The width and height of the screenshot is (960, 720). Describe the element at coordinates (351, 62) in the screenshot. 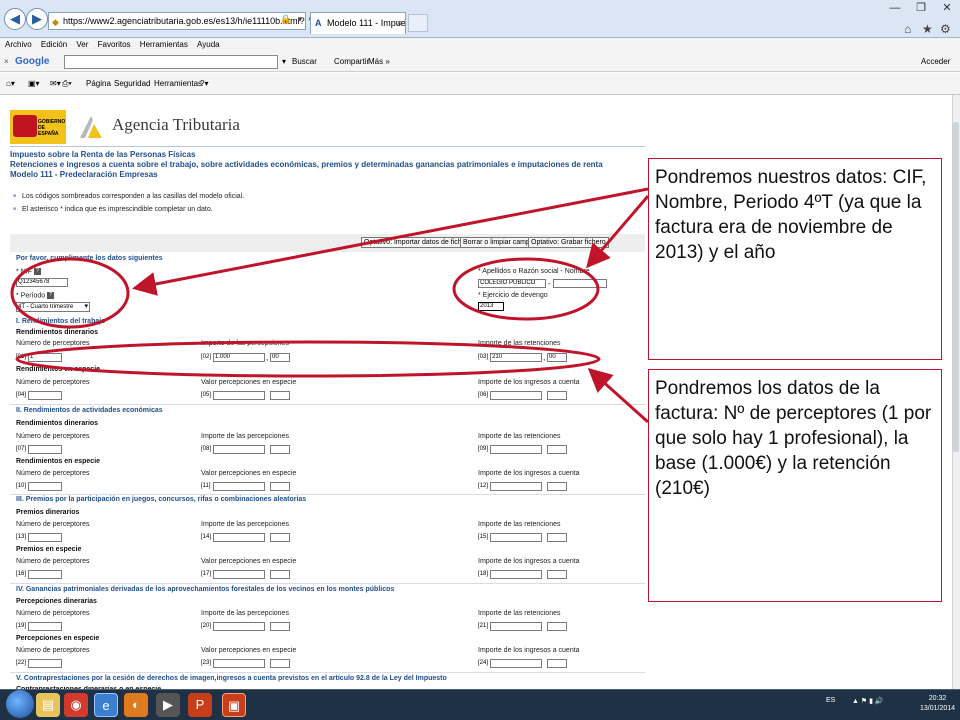

I see `google-compartir-button: Compartir` at that location.